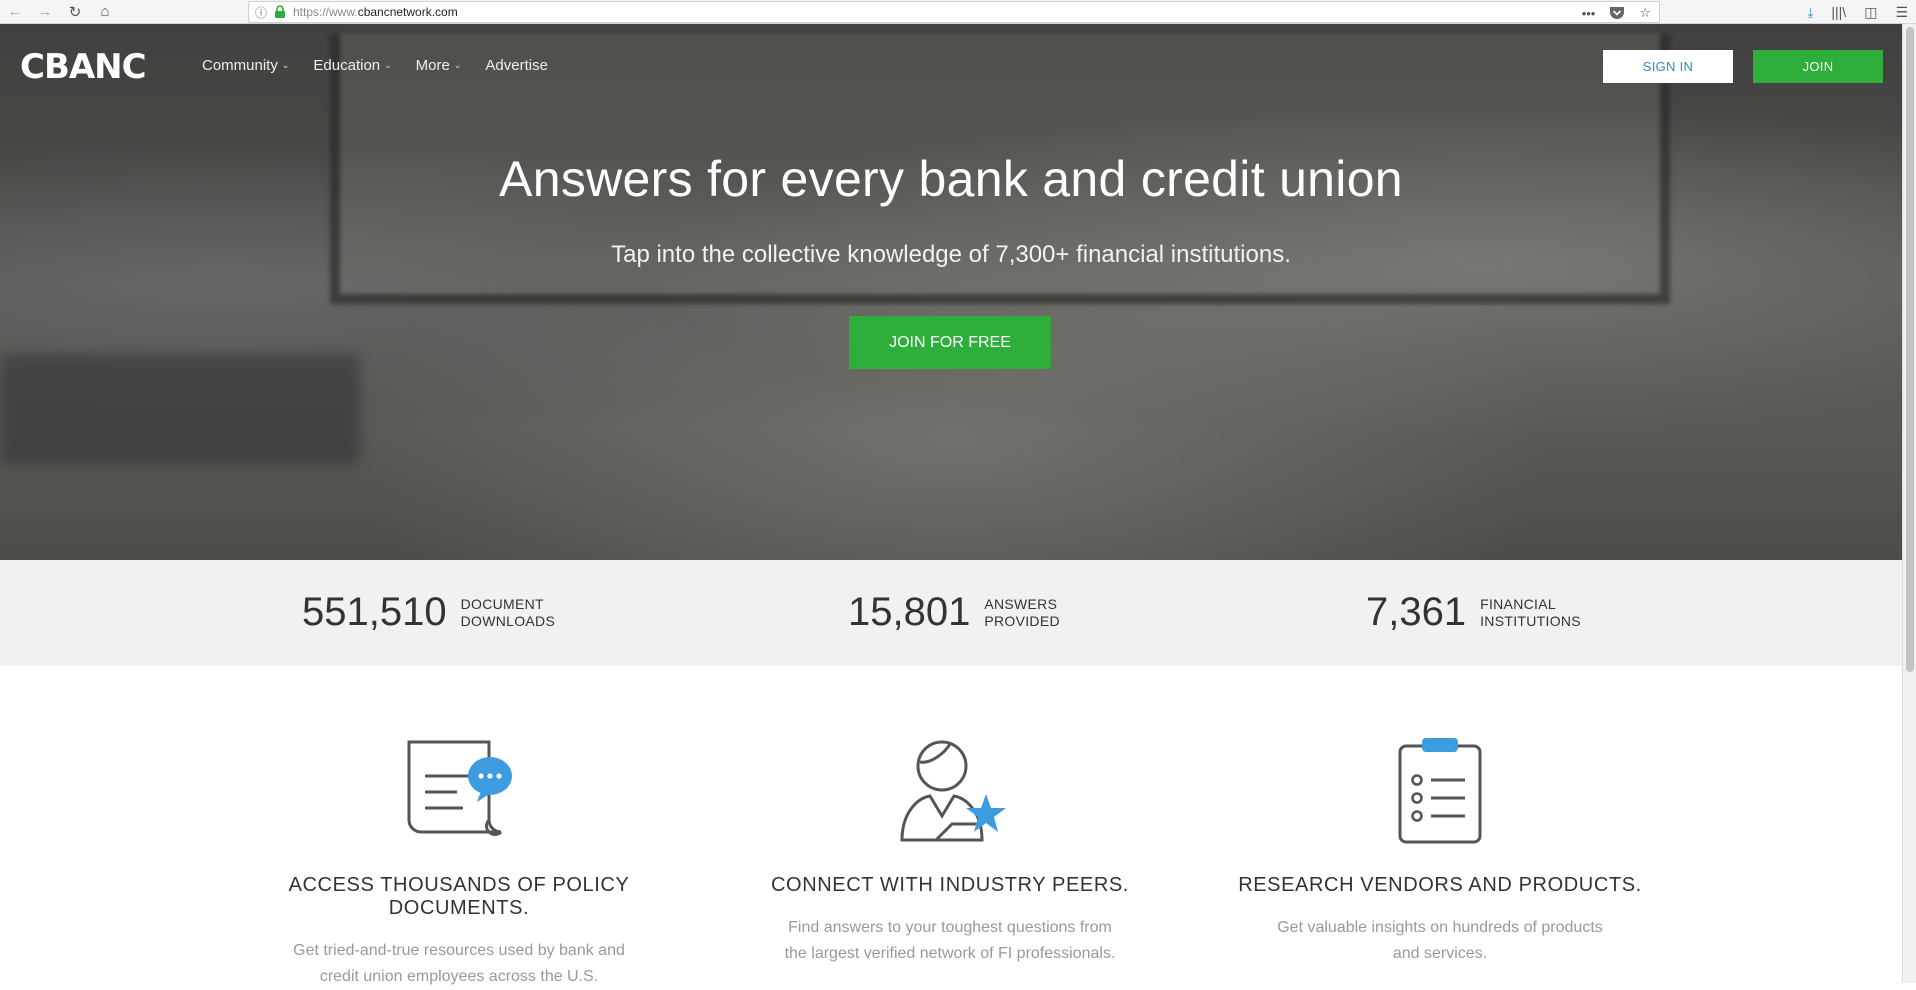 Image resolution: width=1916 pixels, height=990 pixels. I want to click on stat-document-downloads: 551,510 DOCUMENT DOWNLOADS, so click(428, 612).